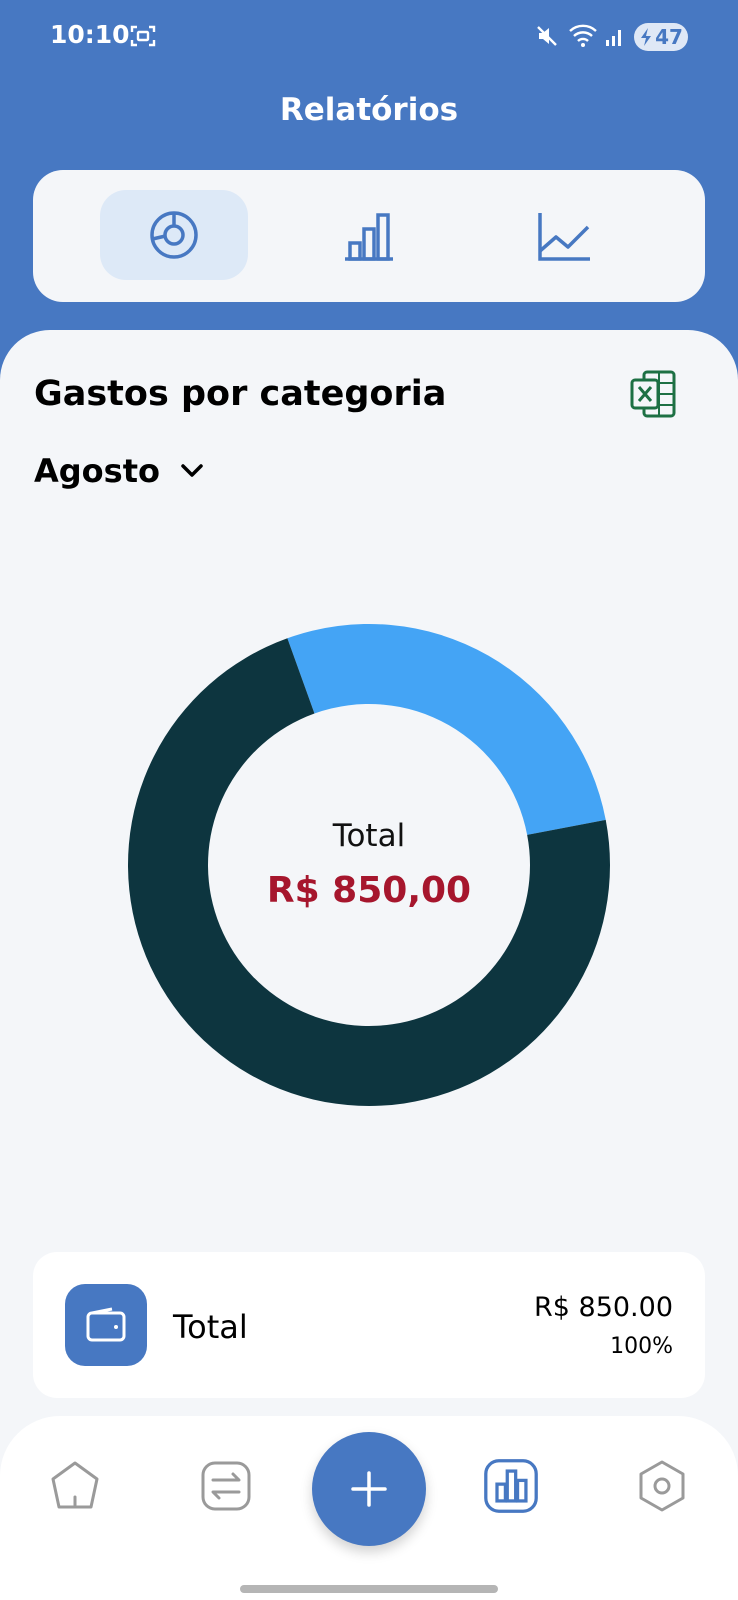  What do you see at coordinates (583, 35) in the screenshot?
I see `wifi-icon` at bounding box center [583, 35].